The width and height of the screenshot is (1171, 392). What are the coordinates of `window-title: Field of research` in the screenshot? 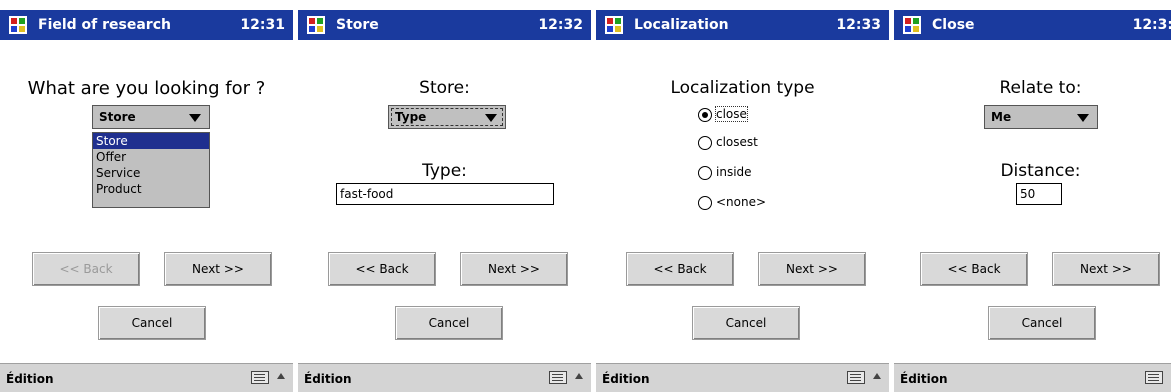 It's located at (104, 25).